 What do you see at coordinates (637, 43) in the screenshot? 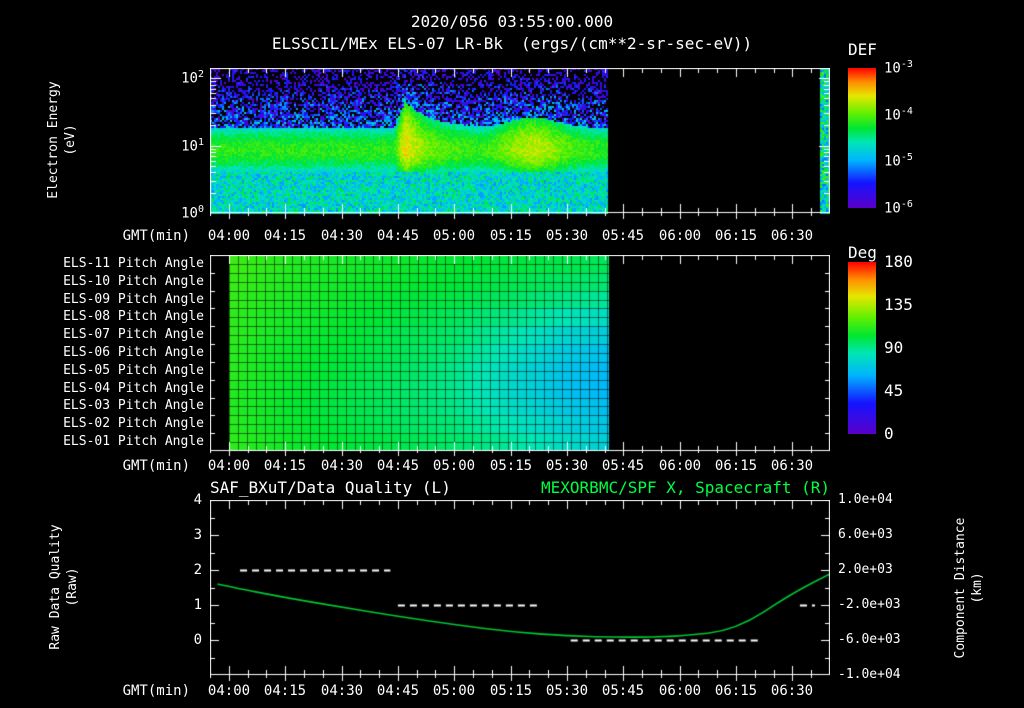
I see `page-title-units: (ergs/(cm**2-sr-sec-eV))` at bounding box center [637, 43].